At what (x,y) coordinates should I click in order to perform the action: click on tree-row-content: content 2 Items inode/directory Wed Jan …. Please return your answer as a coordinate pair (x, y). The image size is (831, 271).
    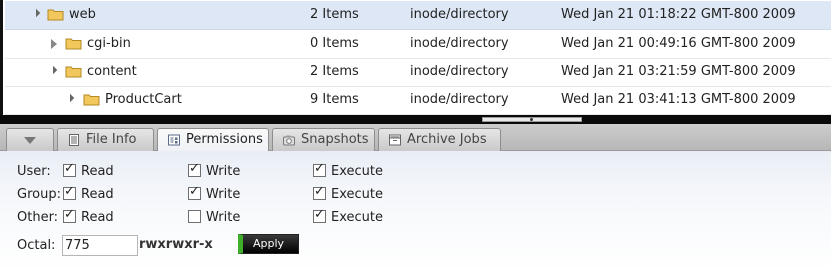
    Looking at the image, I should click on (418, 72).